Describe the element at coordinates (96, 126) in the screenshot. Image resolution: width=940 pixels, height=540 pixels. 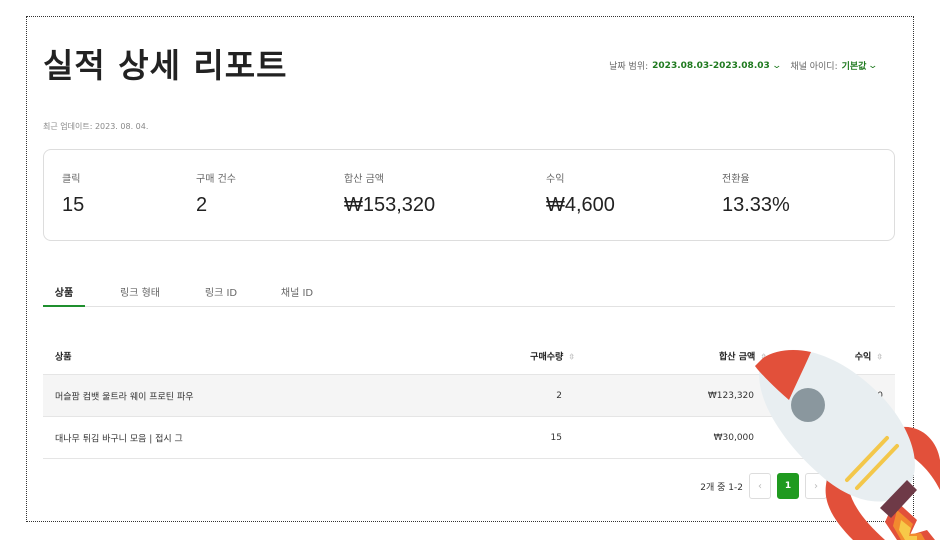
I see `last-updated: 최근 업데이트: 2023. 08. 04.` at that location.